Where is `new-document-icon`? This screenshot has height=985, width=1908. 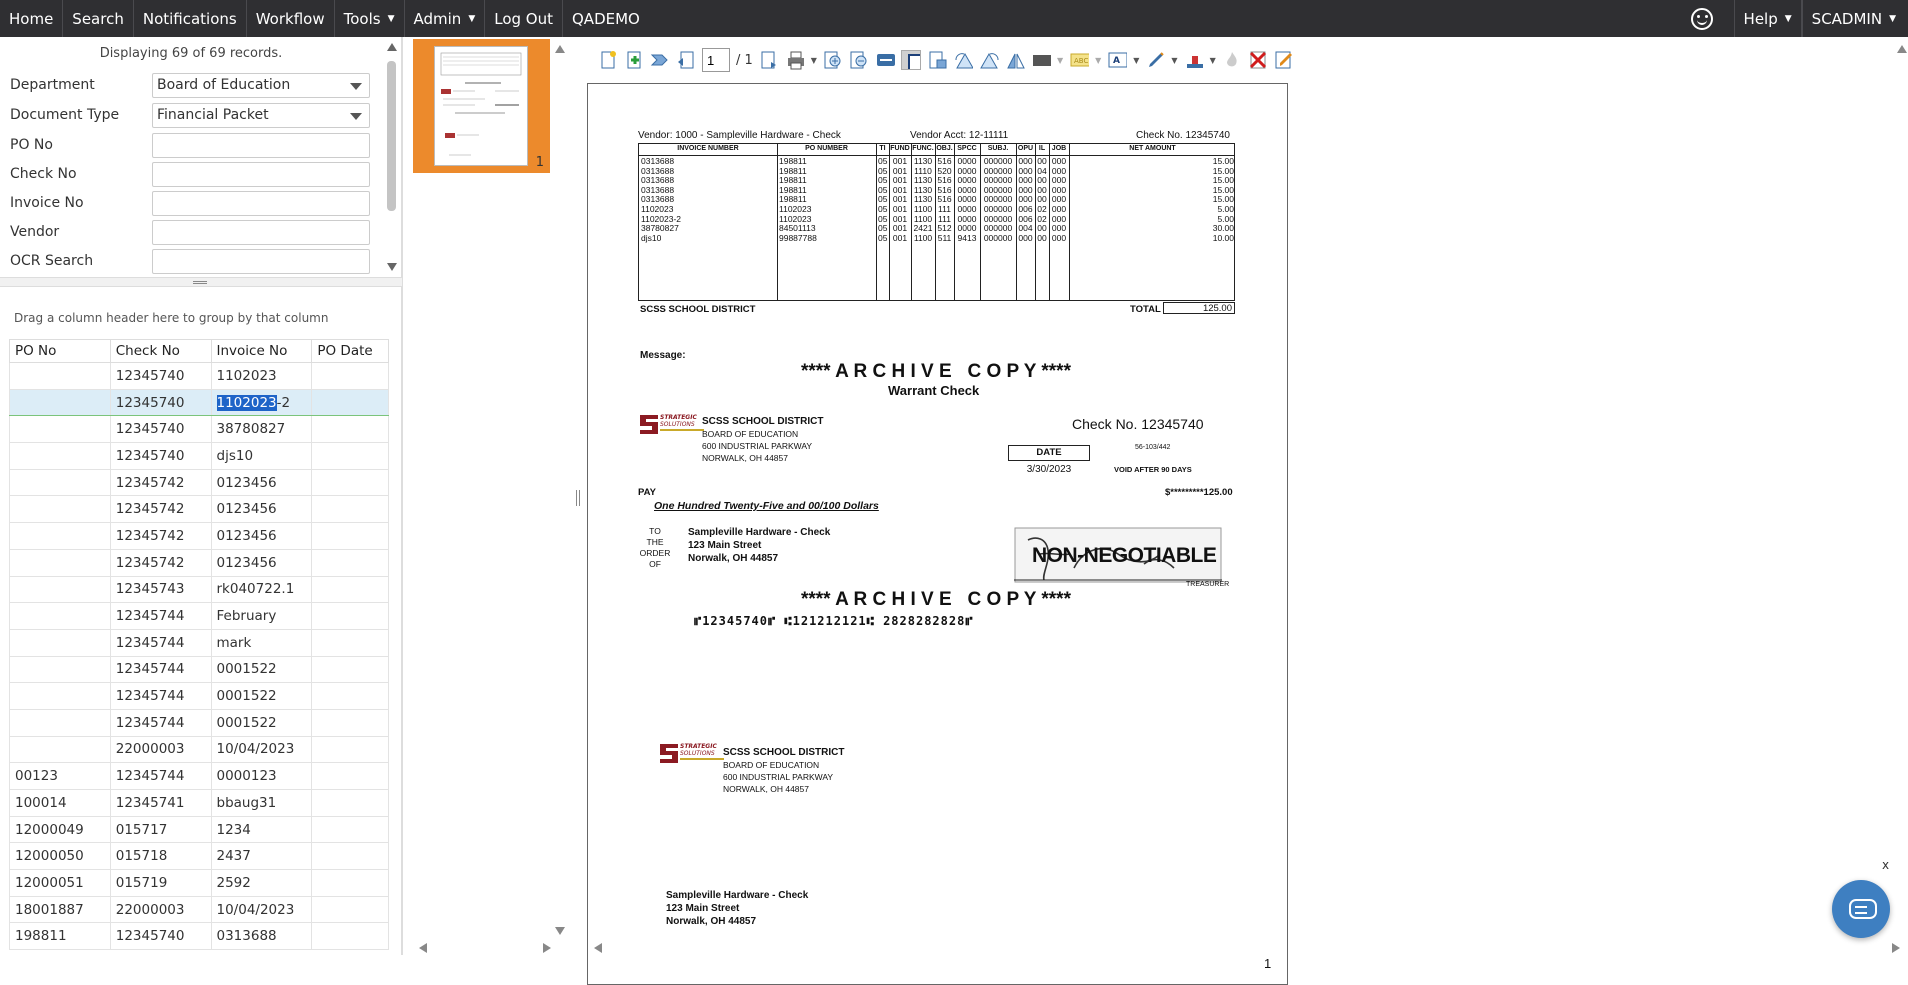
new-document-icon is located at coordinates (608, 60).